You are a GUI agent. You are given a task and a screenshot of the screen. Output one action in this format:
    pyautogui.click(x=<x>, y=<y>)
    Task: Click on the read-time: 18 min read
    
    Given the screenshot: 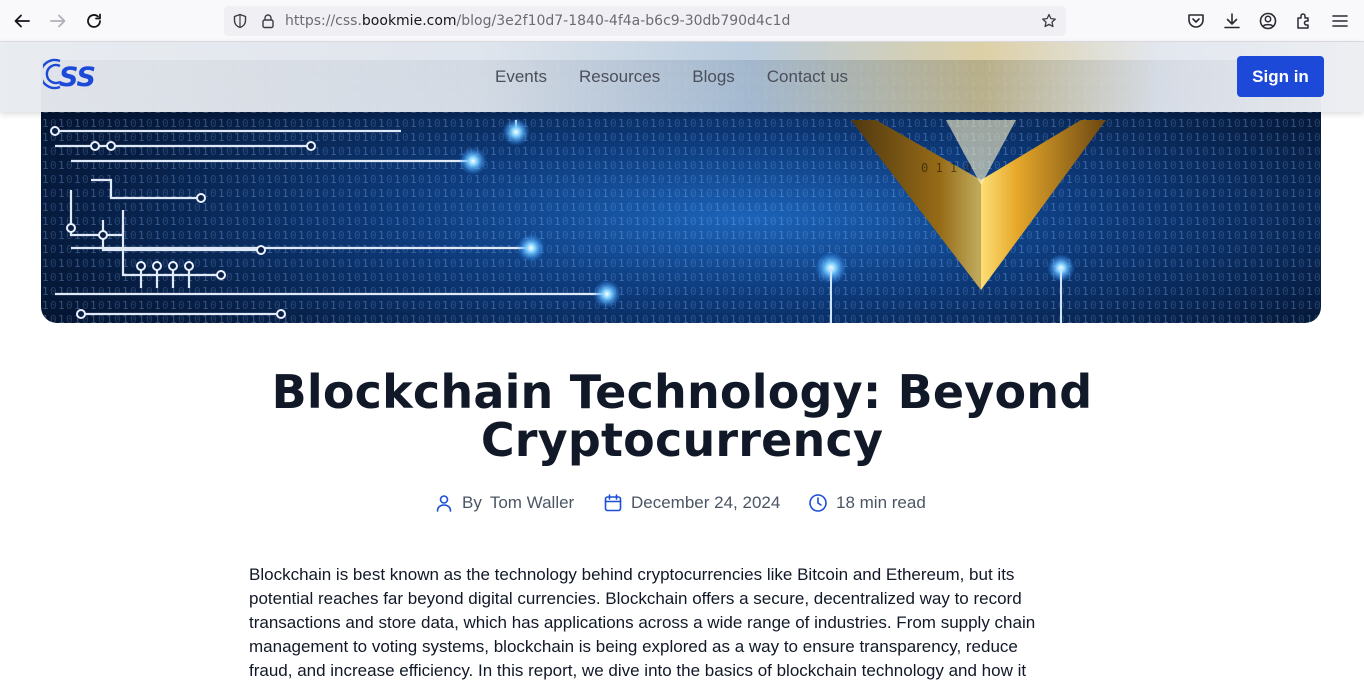 What is the action you would take?
    pyautogui.click(x=881, y=502)
    